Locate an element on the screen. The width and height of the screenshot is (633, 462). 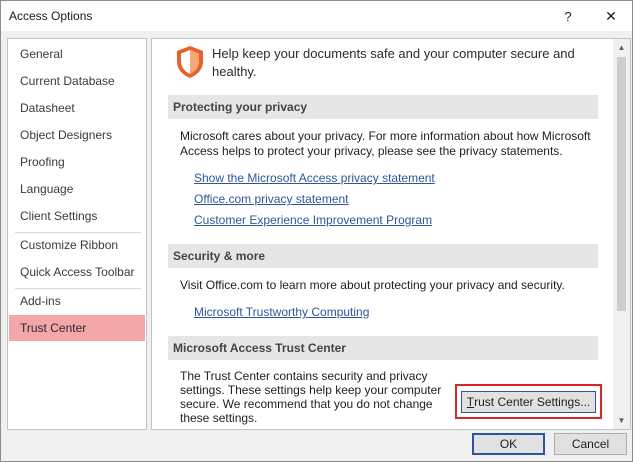
privacy-section-header: Protecting your privacy is located at coordinates (383, 107).